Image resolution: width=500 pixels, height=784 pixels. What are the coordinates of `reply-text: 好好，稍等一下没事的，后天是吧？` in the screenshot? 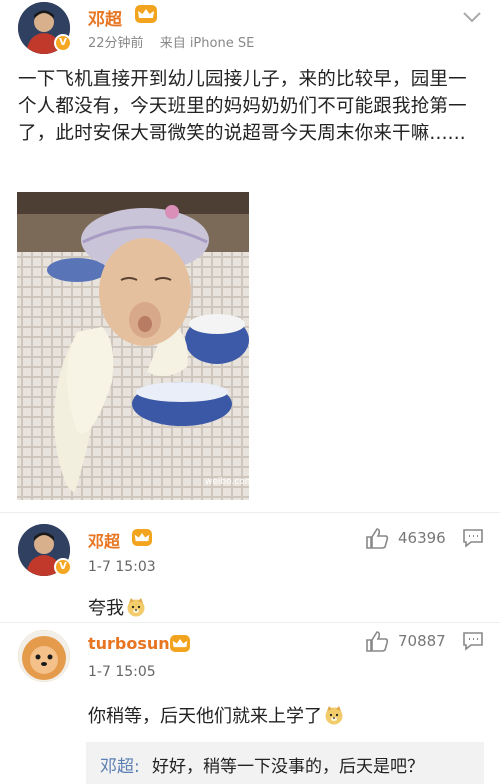 It's located at (288, 767).